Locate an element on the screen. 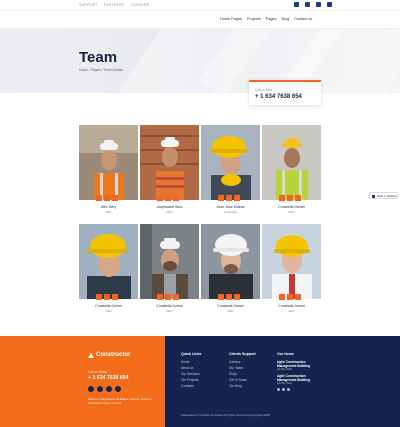 This screenshot has width=400, height=427. breadcrumb: Home / Pages / Team Details is located at coordinates (101, 70).